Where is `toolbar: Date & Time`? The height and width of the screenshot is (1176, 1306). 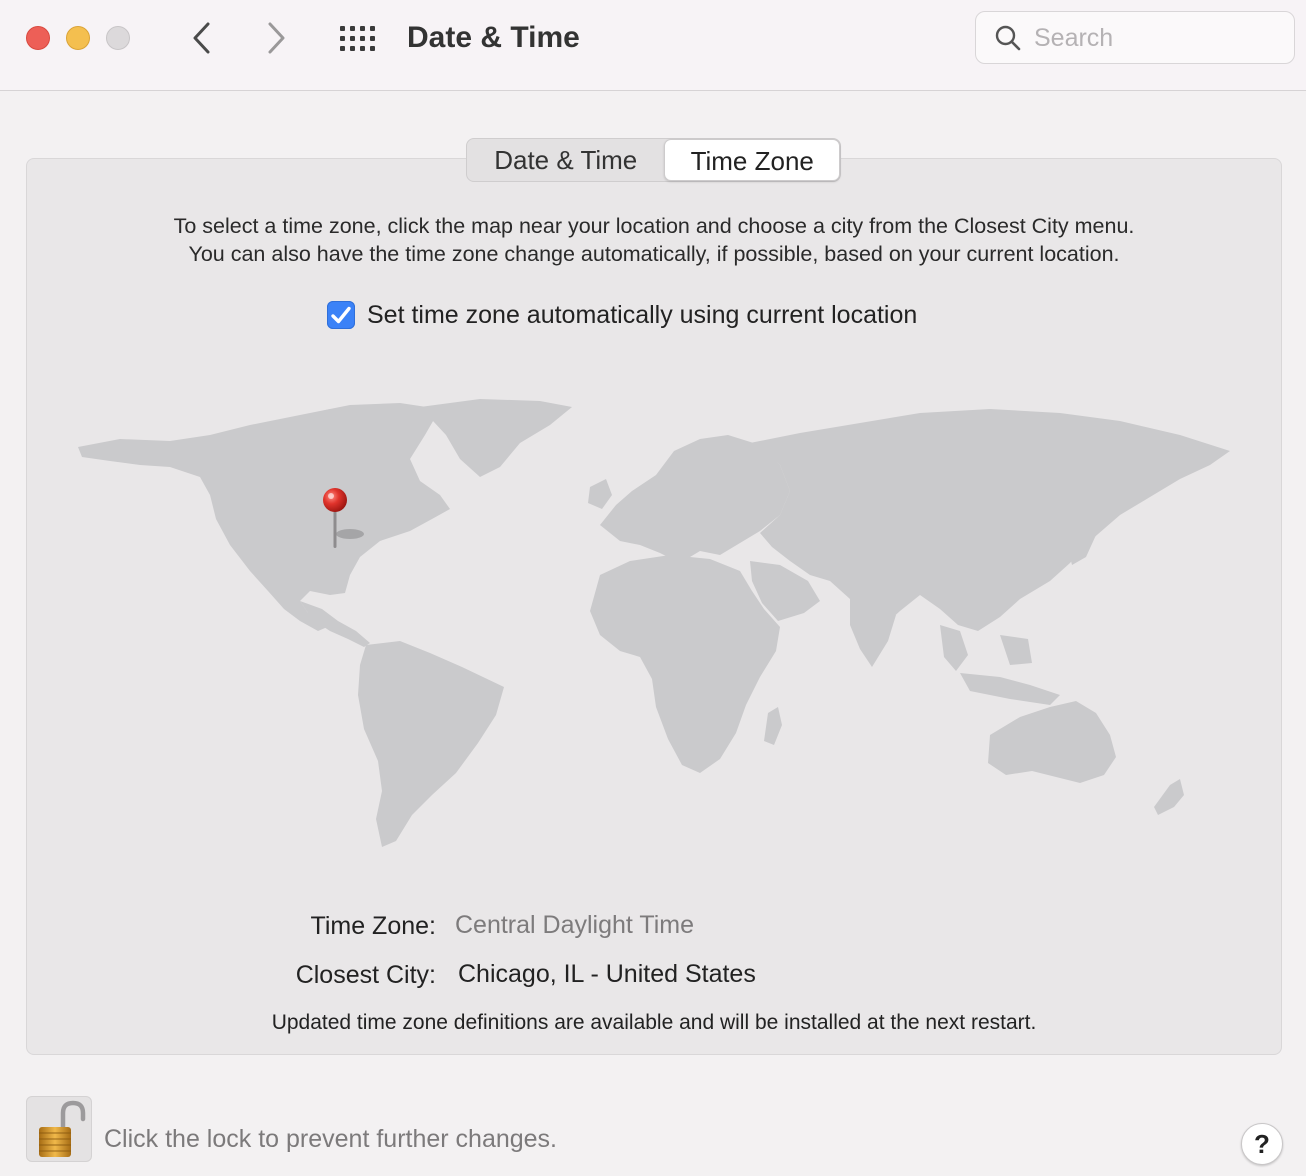
toolbar: Date & Time is located at coordinates (653, 45).